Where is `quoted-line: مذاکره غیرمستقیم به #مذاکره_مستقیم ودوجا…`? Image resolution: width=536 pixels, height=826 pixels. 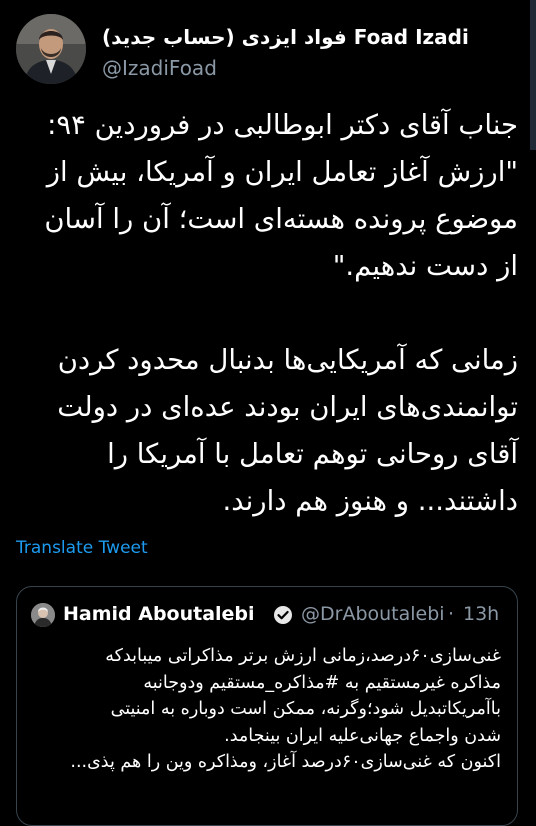 quoted-line: مذاکره غیرمستقیم به #مذاکره_مستقیم ودوجا… is located at coordinates (322, 682).